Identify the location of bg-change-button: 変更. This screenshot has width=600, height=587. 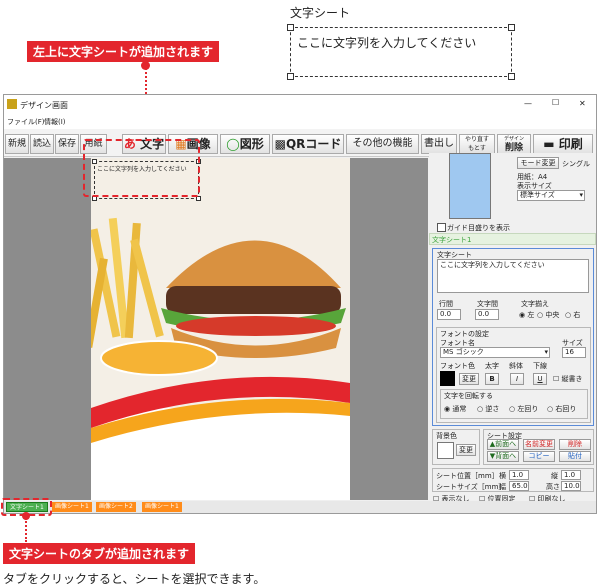
(466, 450).